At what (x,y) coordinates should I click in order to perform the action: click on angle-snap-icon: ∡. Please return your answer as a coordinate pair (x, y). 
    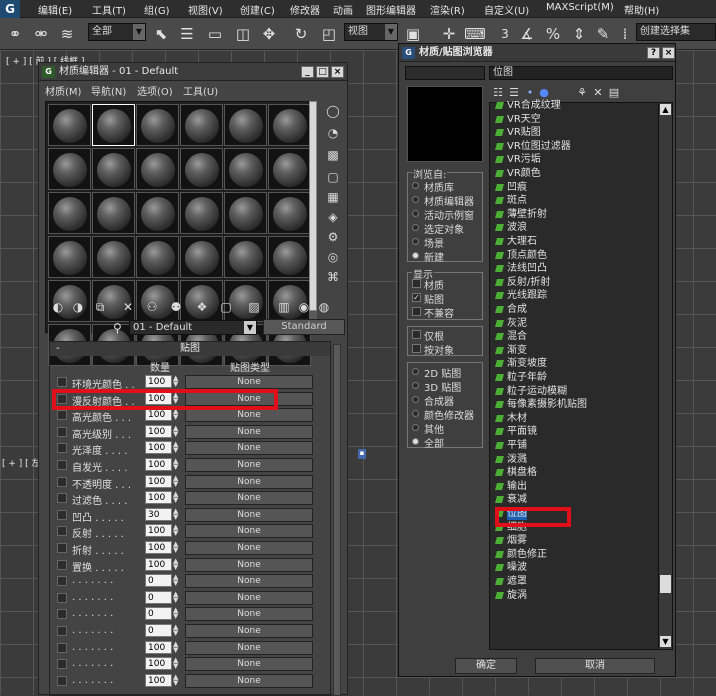
    Looking at the image, I should click on (527, 34).